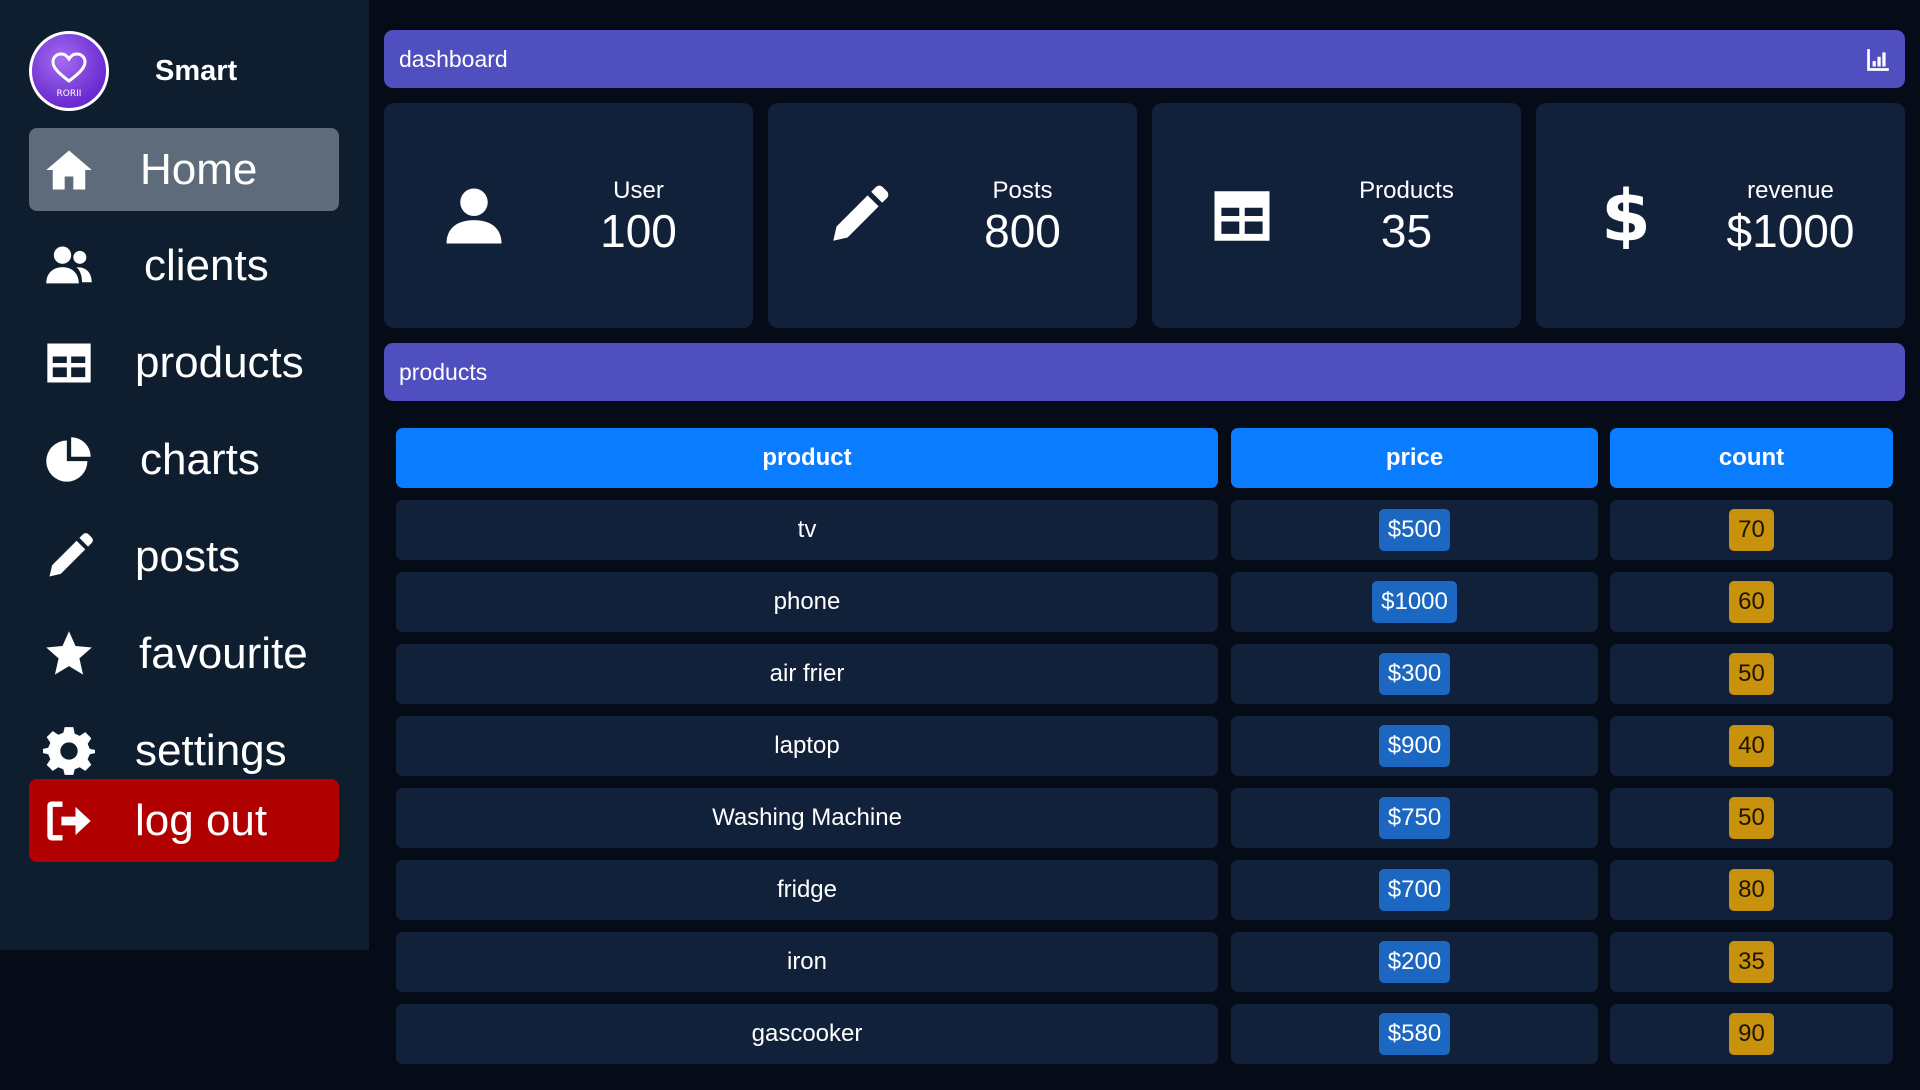  Describe the element at coordinates (1790, 190) in the screenshot. I see `stat-label: revenue` at that location.